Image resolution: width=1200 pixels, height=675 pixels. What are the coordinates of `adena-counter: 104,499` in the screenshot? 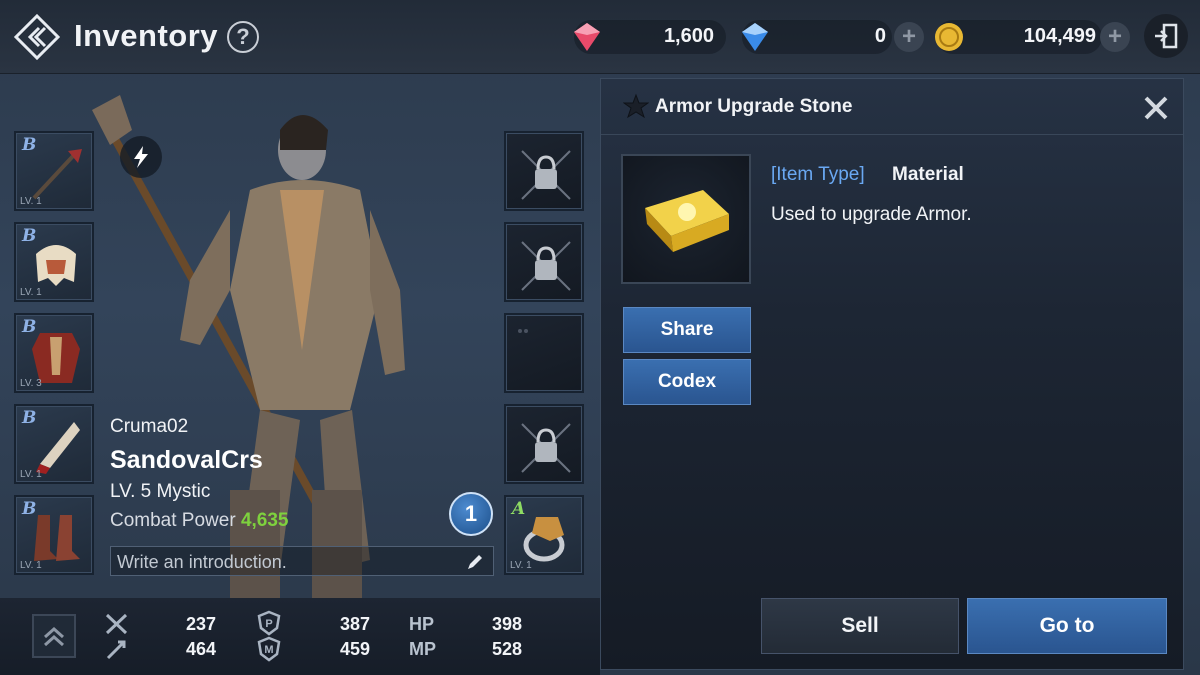 It's located at (1018, 37).